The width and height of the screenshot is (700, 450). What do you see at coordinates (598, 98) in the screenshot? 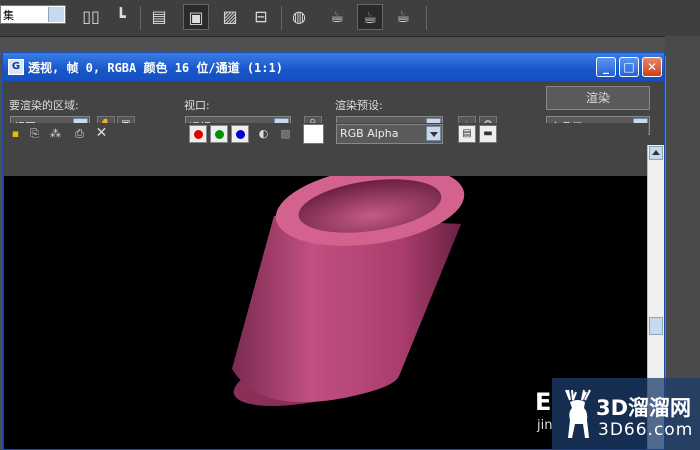
I see `render-button: 渲染` at bounding box center [598, 98].